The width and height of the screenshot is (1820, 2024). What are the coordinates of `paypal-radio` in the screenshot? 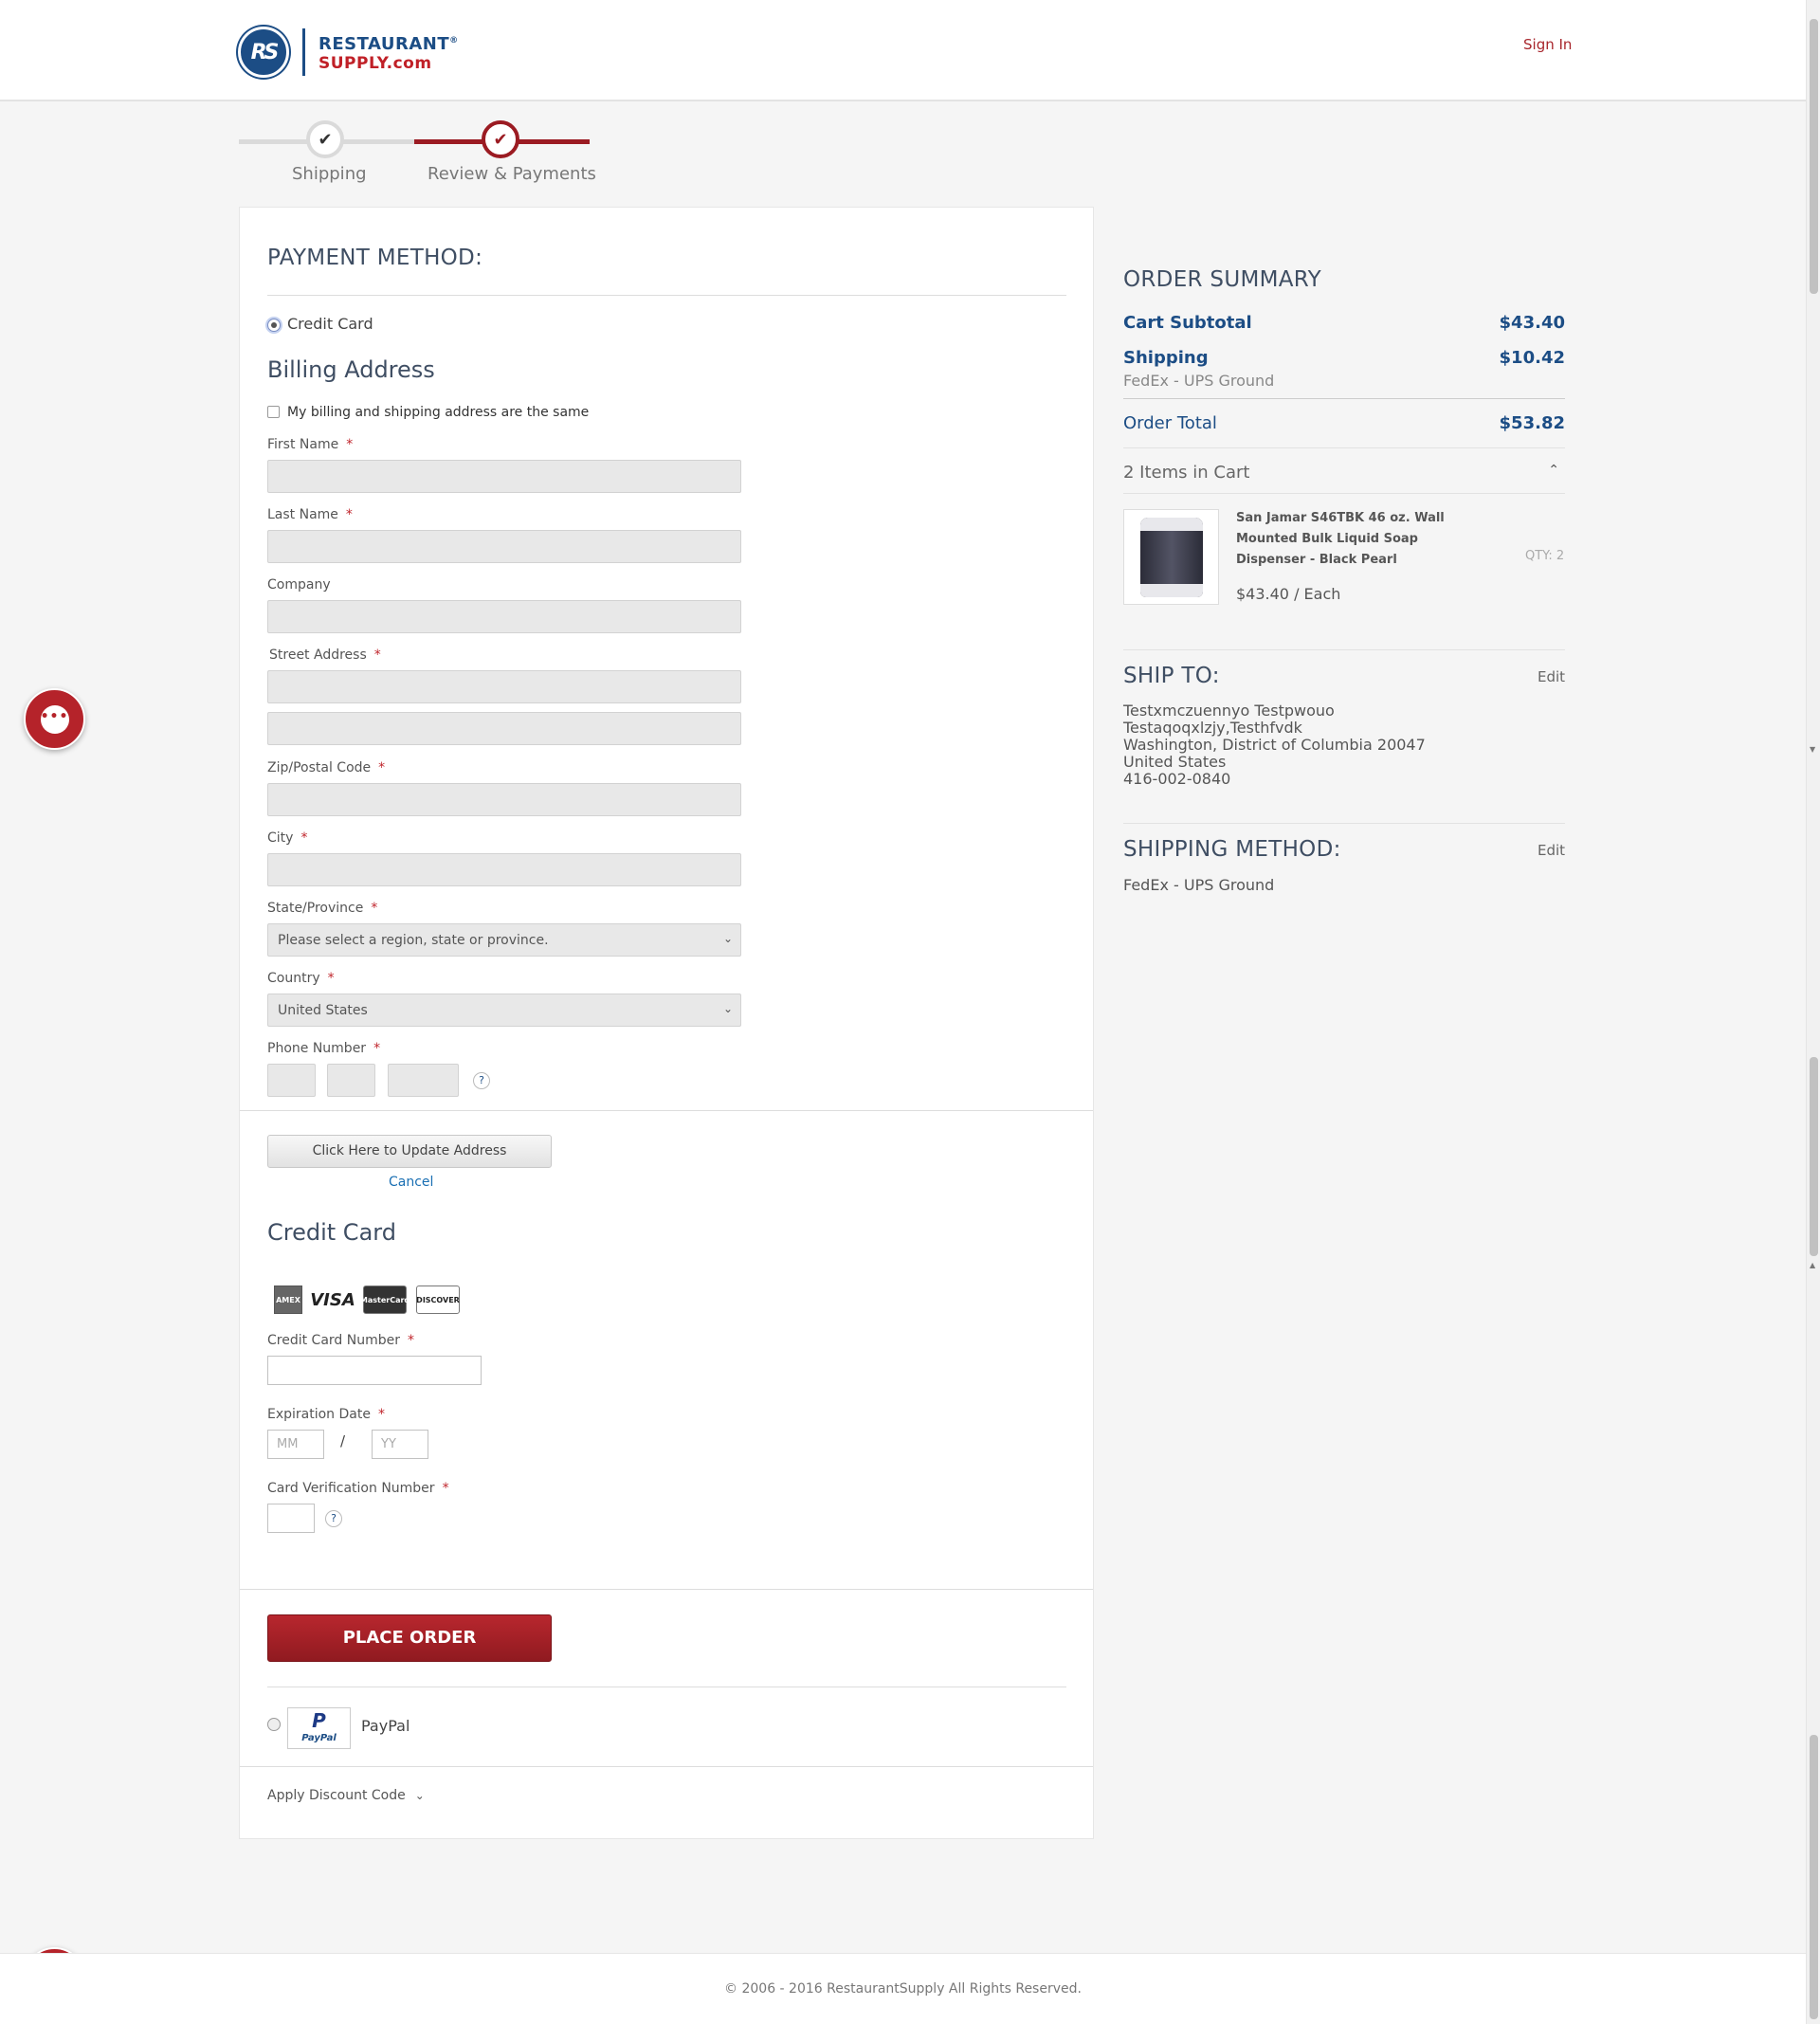 It's located at (274, 1724).